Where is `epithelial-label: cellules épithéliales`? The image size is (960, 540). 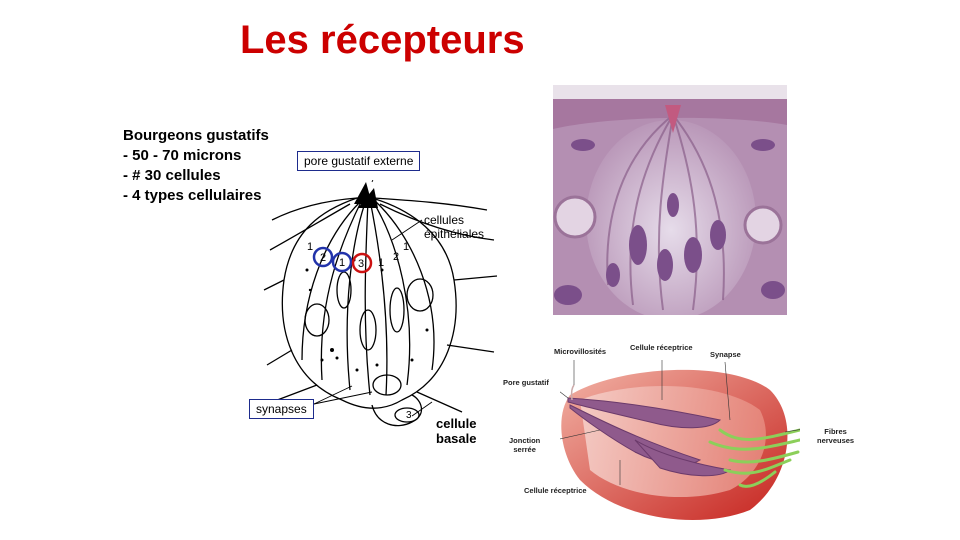 epithelial-label: cellules épithéliales is located at coordinates (454, 227).